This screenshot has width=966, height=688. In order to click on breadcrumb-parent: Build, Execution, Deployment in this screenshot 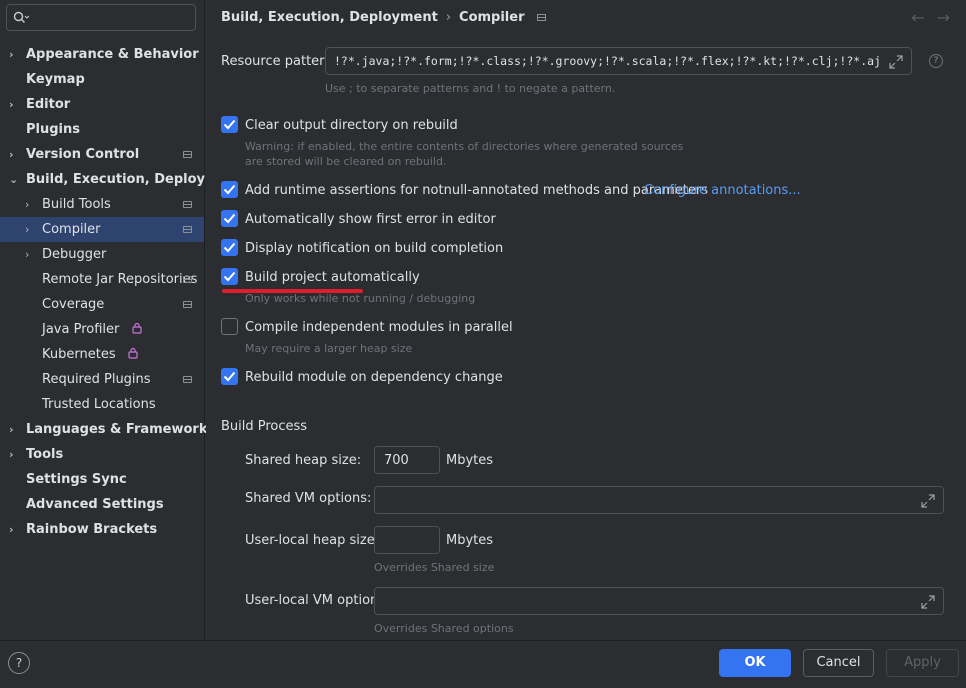, I will do `click(329, 17)`.